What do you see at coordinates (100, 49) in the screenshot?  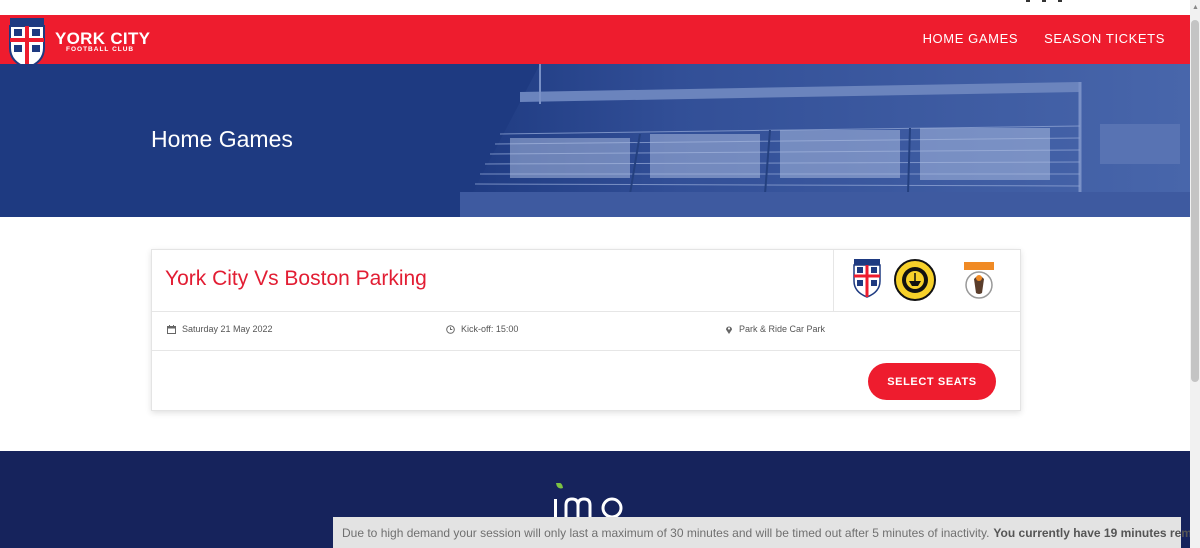 I see `brand-subtitle: FOOTBALL CLUB` at bounding box center [100, 49].